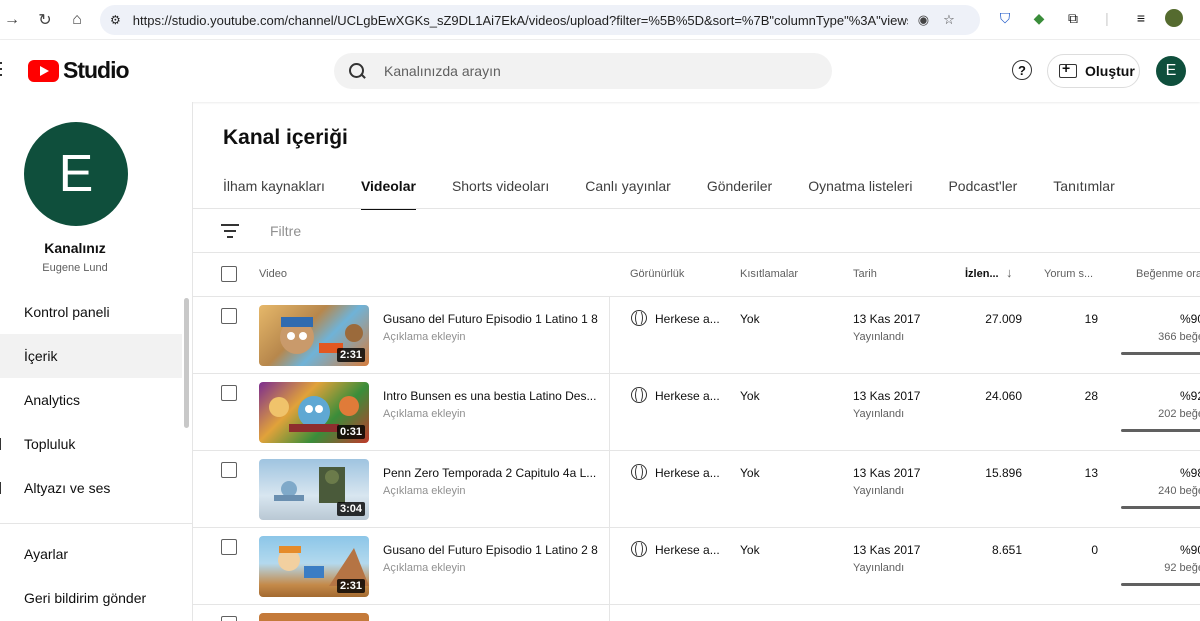 This screenshot has width=1200, height=621. Describe the element at coordinates (490, 319) in the screenshot. I see `video-title: Gusano del Futuro Episodio 1 Latino 1 8` at that location.